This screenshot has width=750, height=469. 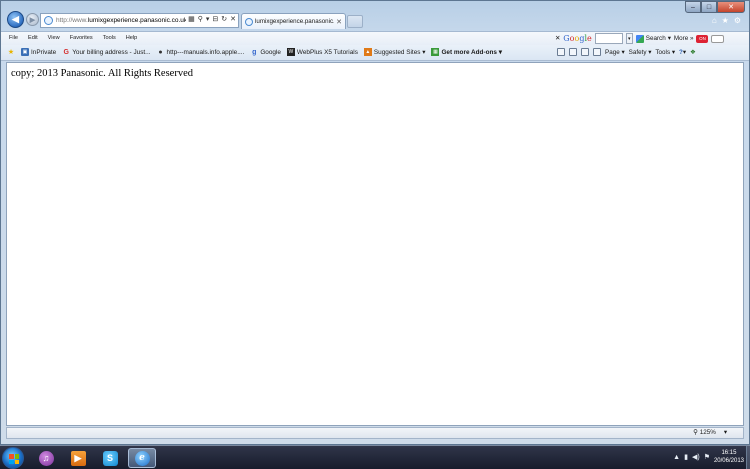 I want to click on menu-file: File, so click(x=13, y=38).